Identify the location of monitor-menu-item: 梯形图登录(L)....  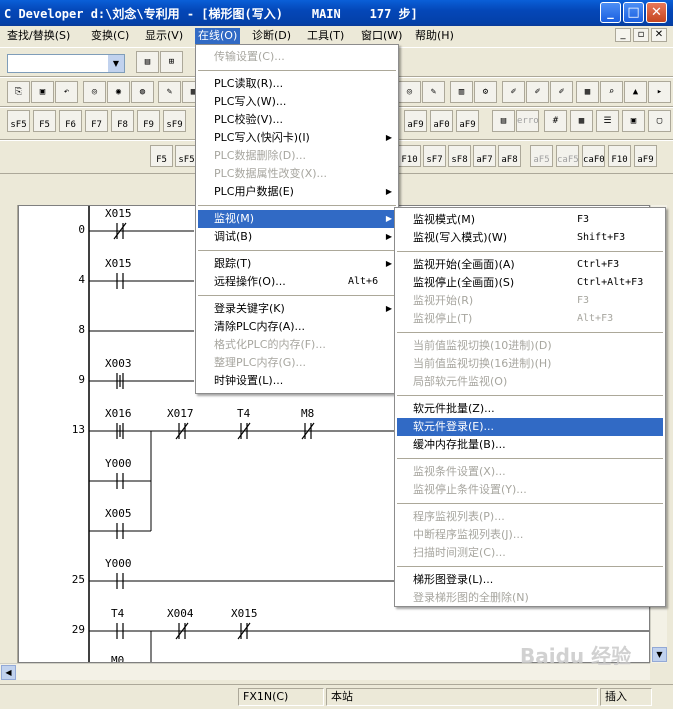
(530, 580).